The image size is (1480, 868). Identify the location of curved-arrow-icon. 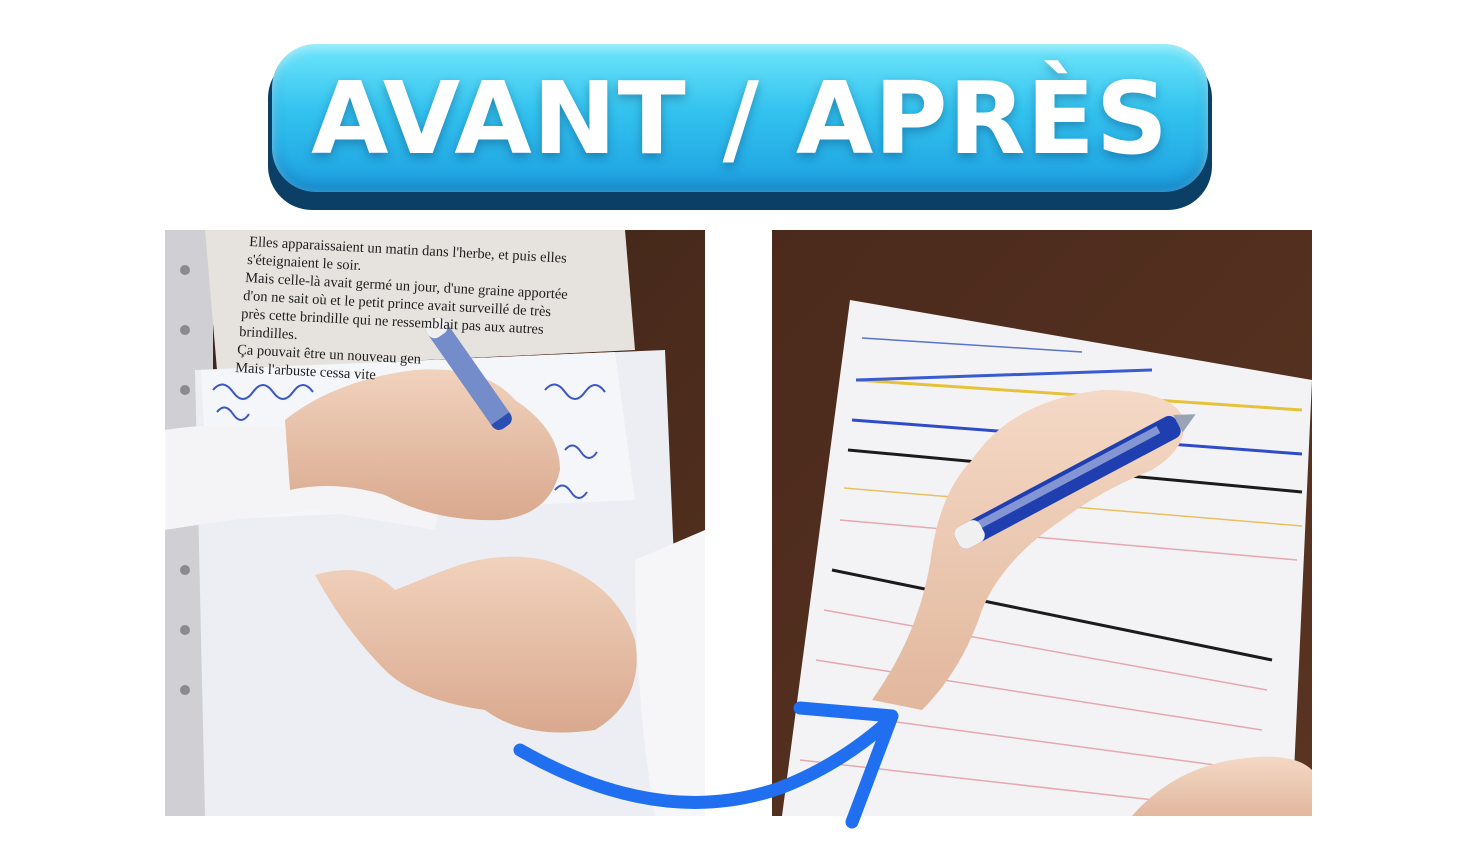
(720, 765).